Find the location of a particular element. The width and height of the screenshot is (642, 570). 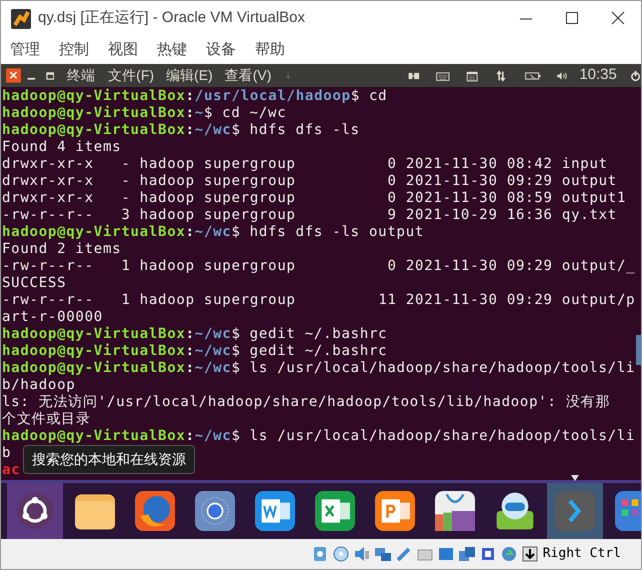

output-line: 个文件或目录 is located at coordinates (46, 419).